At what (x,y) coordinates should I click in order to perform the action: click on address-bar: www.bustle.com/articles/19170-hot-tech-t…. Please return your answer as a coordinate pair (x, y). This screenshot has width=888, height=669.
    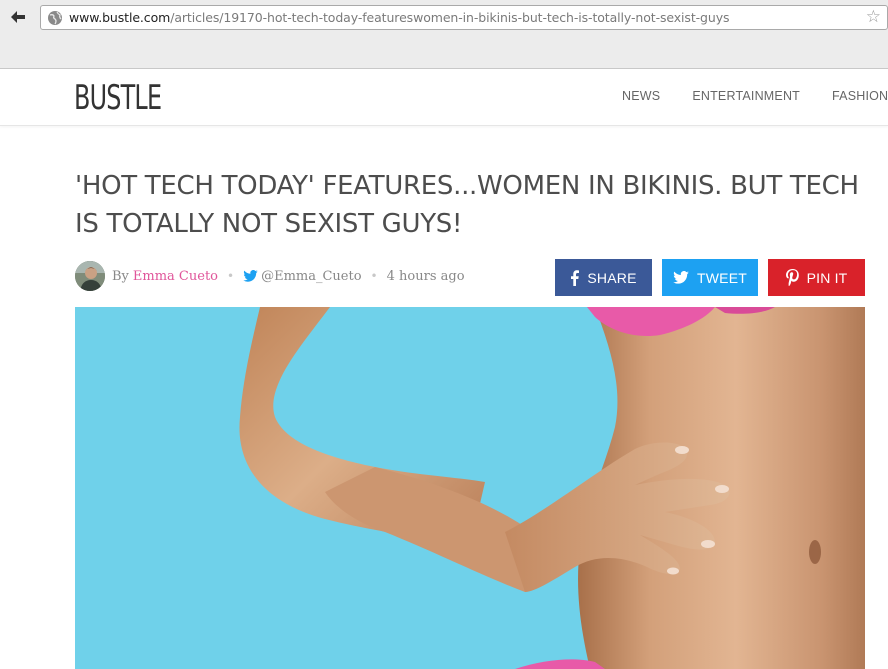
    Looking at the image, I should click on (464, 17).